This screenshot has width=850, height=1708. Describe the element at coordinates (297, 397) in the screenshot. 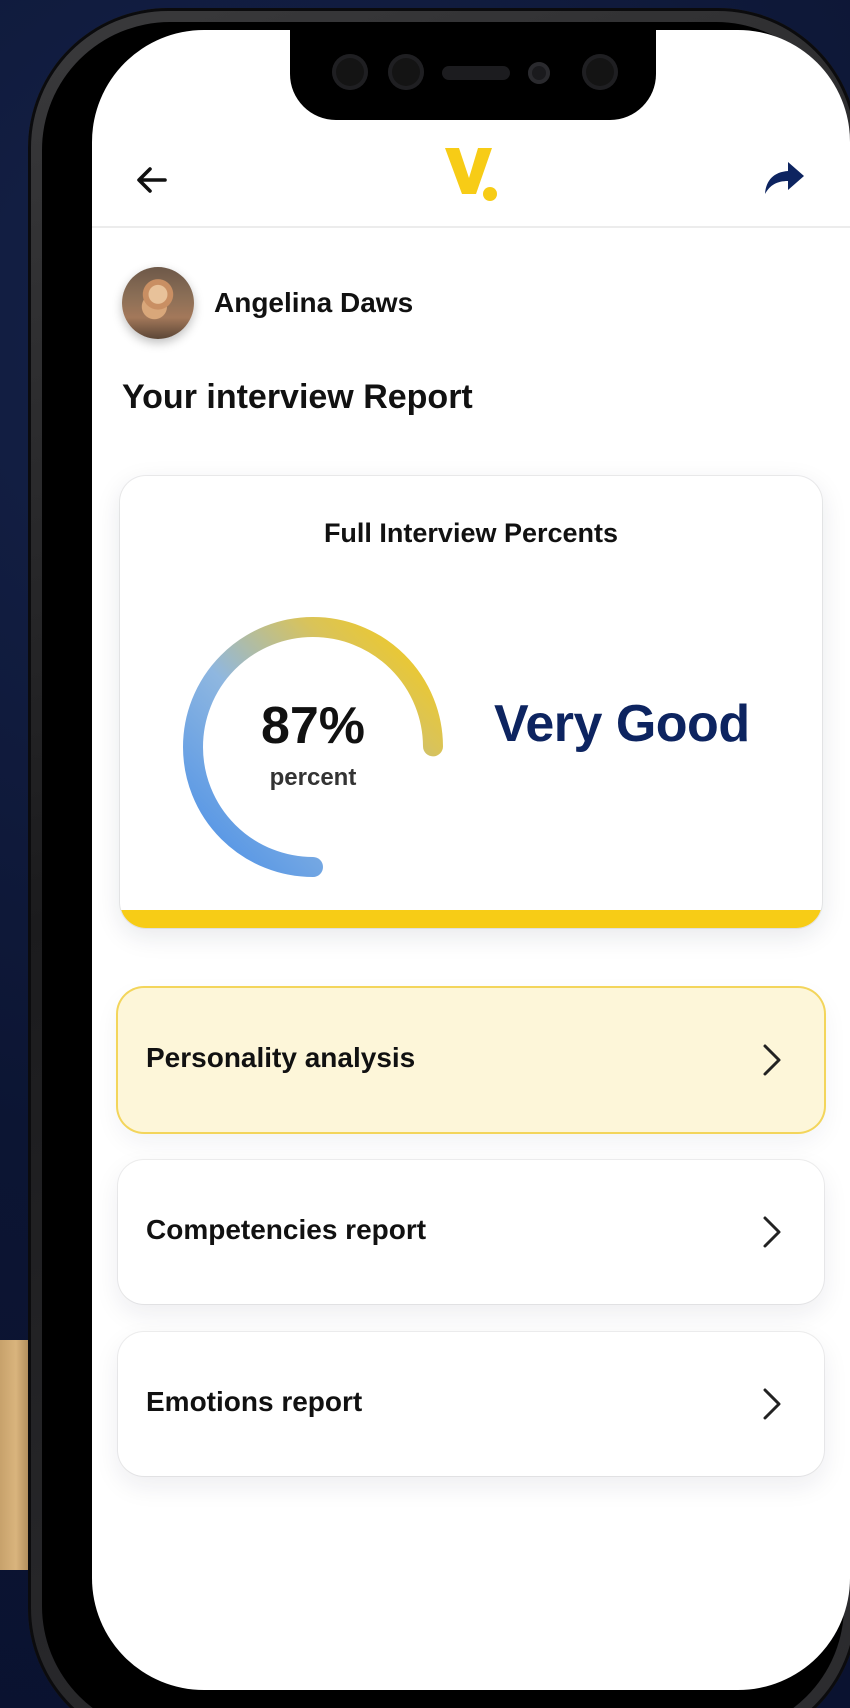

I see `page-title: Your interview Report` at that location.